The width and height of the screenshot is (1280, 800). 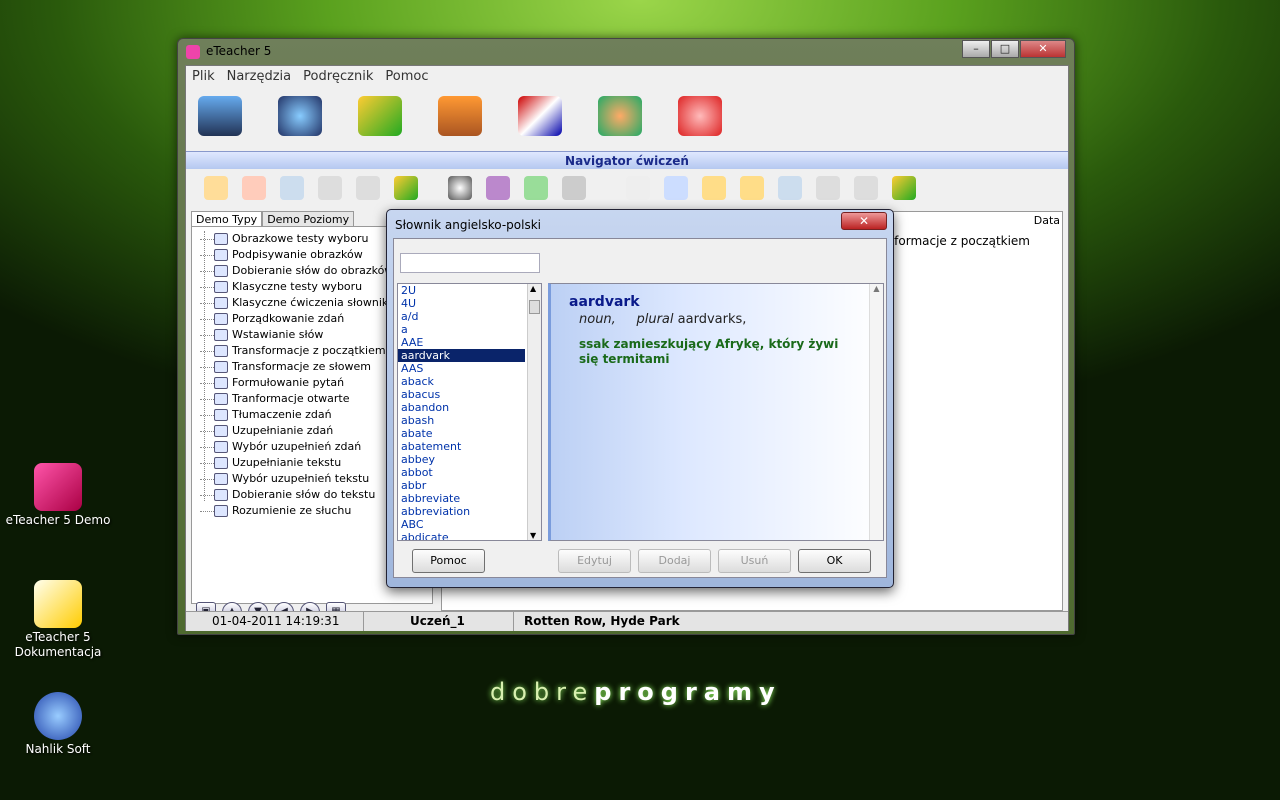 I want to click on minimize-button: –, so click(x=976, y=49).